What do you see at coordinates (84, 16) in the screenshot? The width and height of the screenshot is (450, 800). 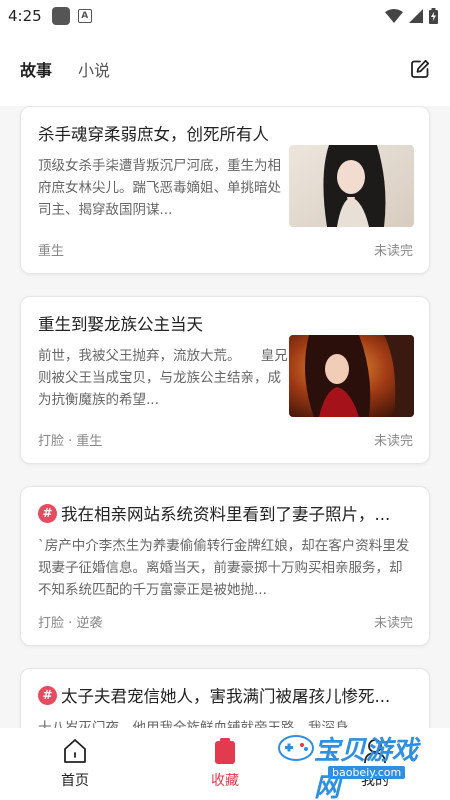 I see `a-notification-icon: A` at bounding box center [84, 16].